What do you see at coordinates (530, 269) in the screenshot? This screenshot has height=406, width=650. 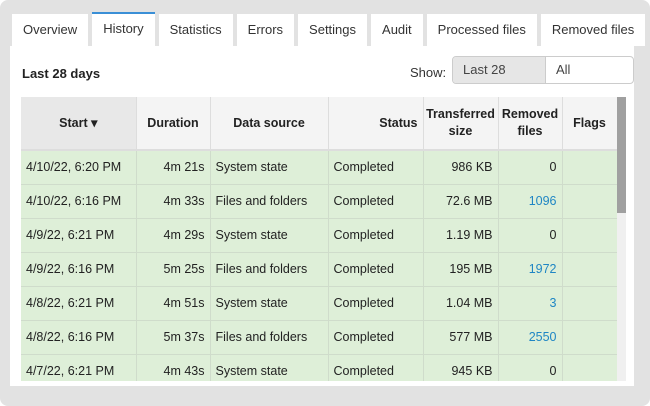 I see `removed-files-cell: 1972` at bounding box center [530, 269].